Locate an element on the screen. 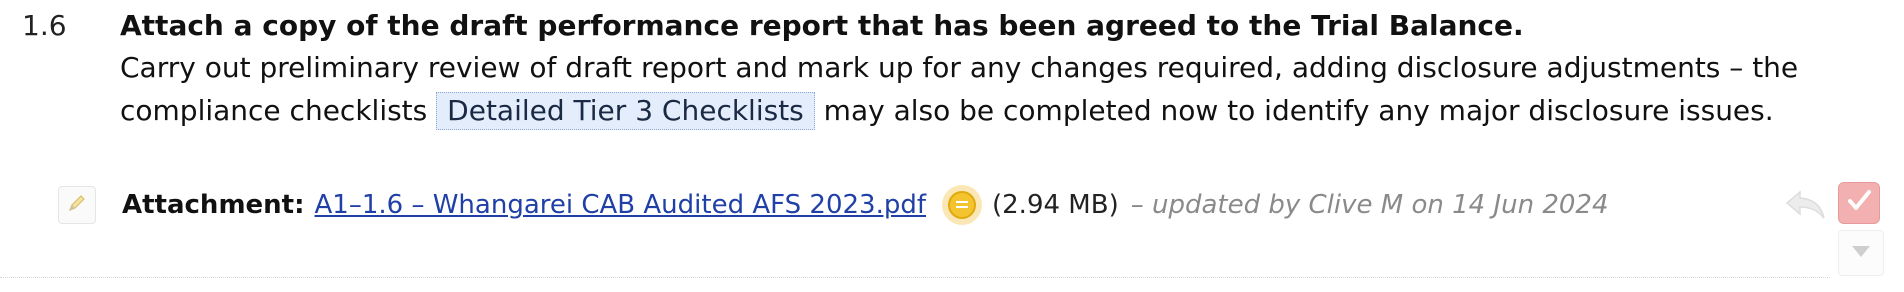 The width and height of the screenshot is (1904, 292). checkmark-icon is located at coordinates (1859, 203).